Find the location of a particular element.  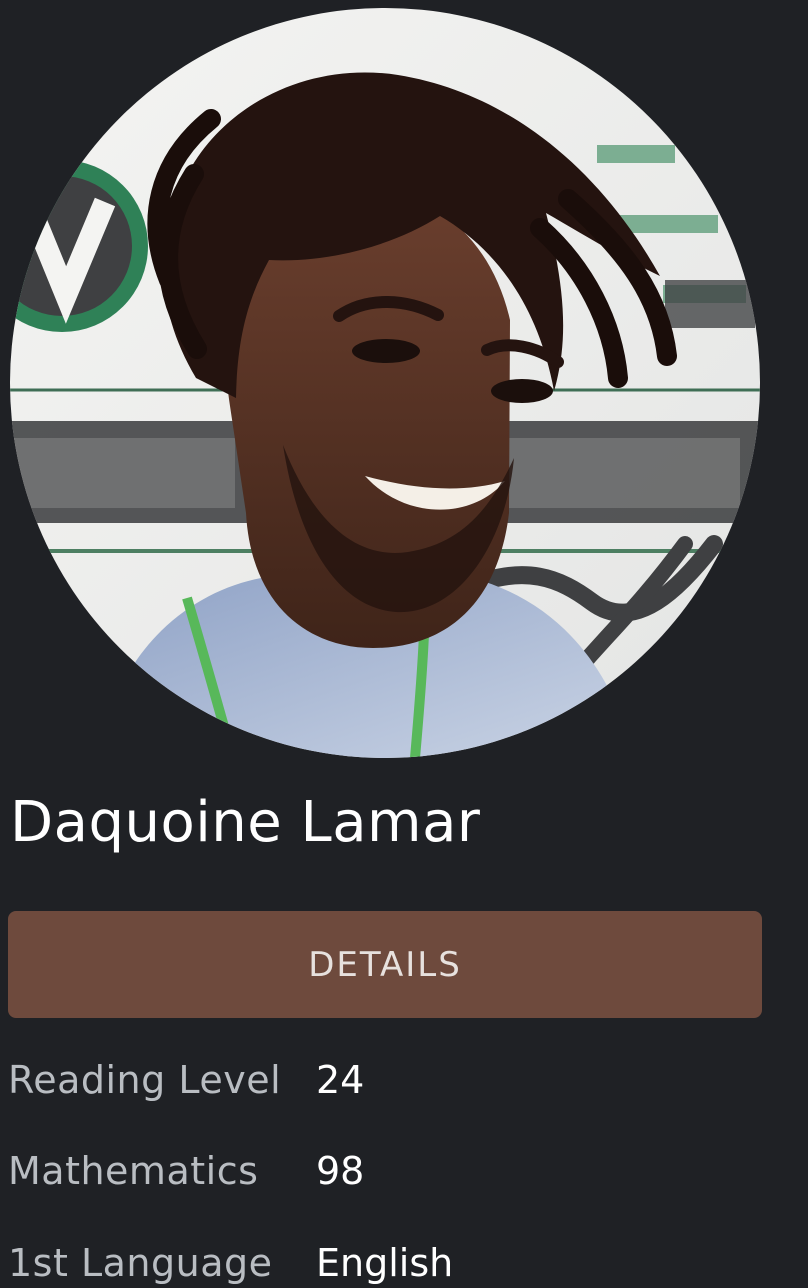

details-button-label: DETAILS is located at coordinates (385, 964).